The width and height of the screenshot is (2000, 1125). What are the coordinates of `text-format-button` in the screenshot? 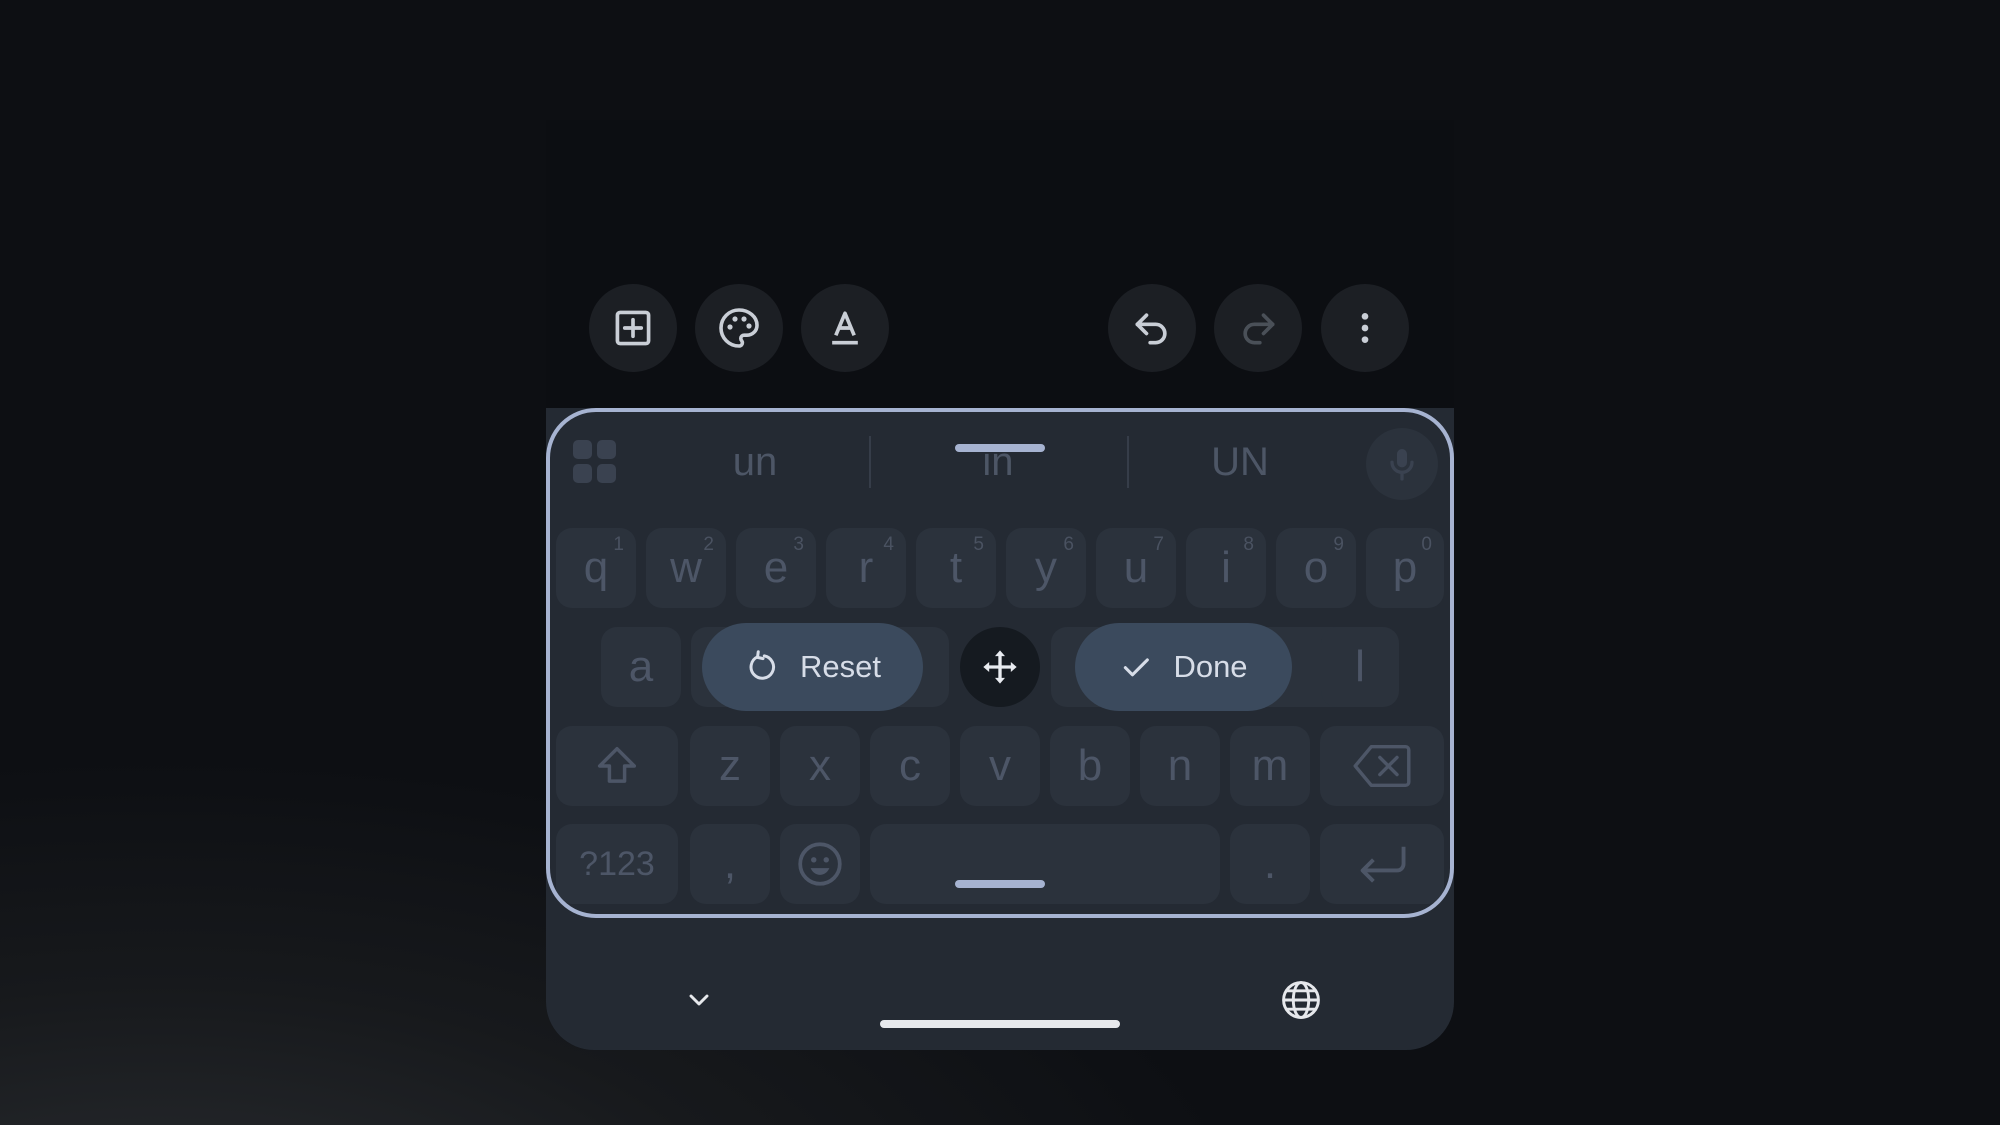 It's located at (845, 328).